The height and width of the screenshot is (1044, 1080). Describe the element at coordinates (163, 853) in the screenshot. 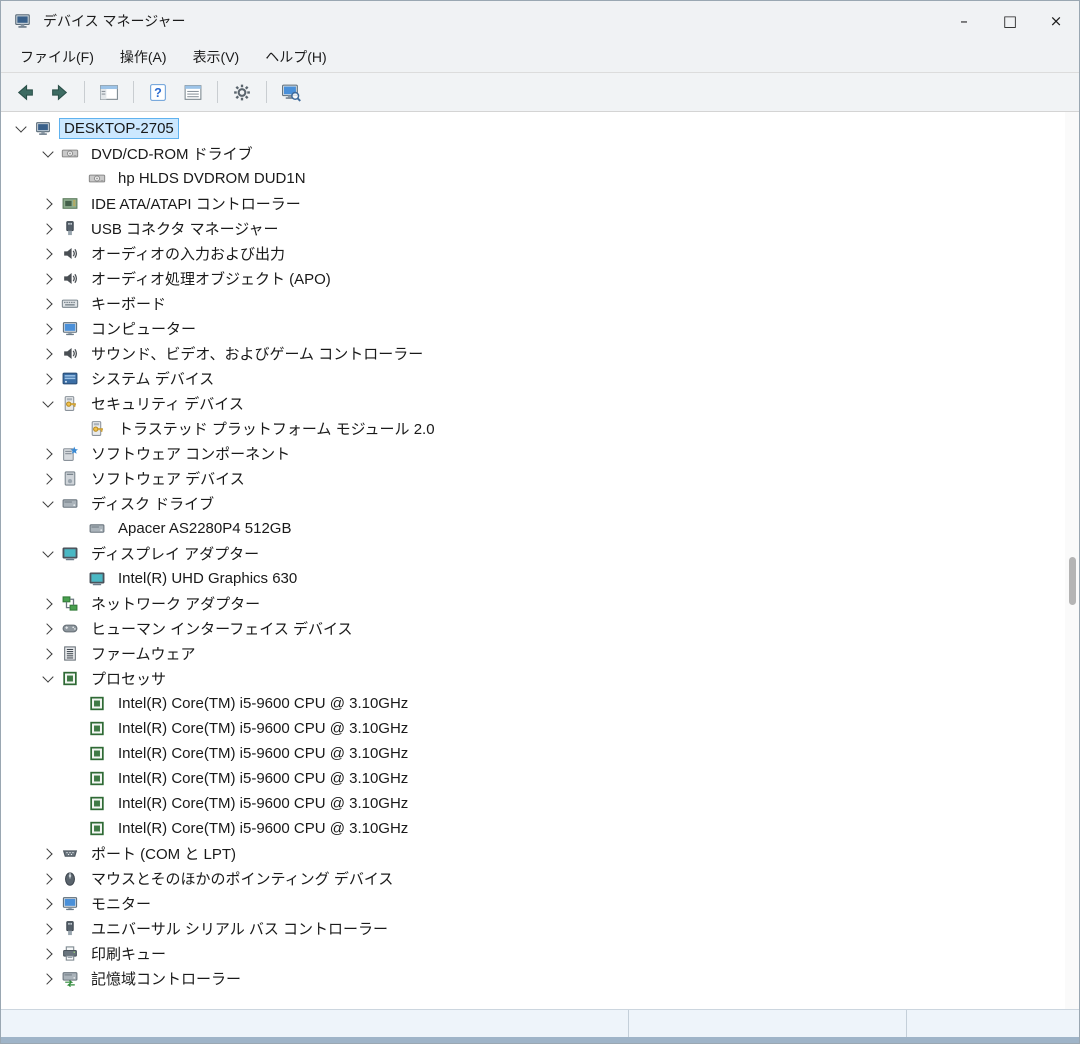

I see `tree-item-label: ポート (COM と LPT)` at that location.